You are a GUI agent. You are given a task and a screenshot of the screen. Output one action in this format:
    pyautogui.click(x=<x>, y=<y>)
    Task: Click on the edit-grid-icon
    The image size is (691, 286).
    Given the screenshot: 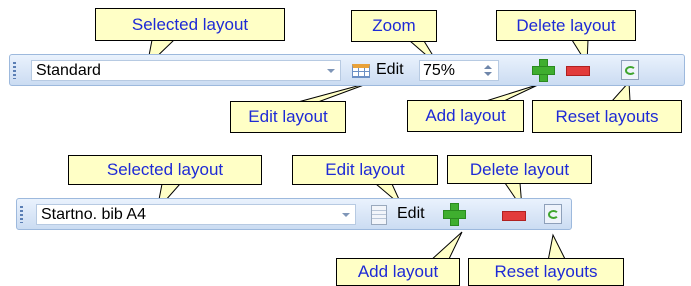 What is the action you would take?
    pyautogui.click(x=361, y=71)
    